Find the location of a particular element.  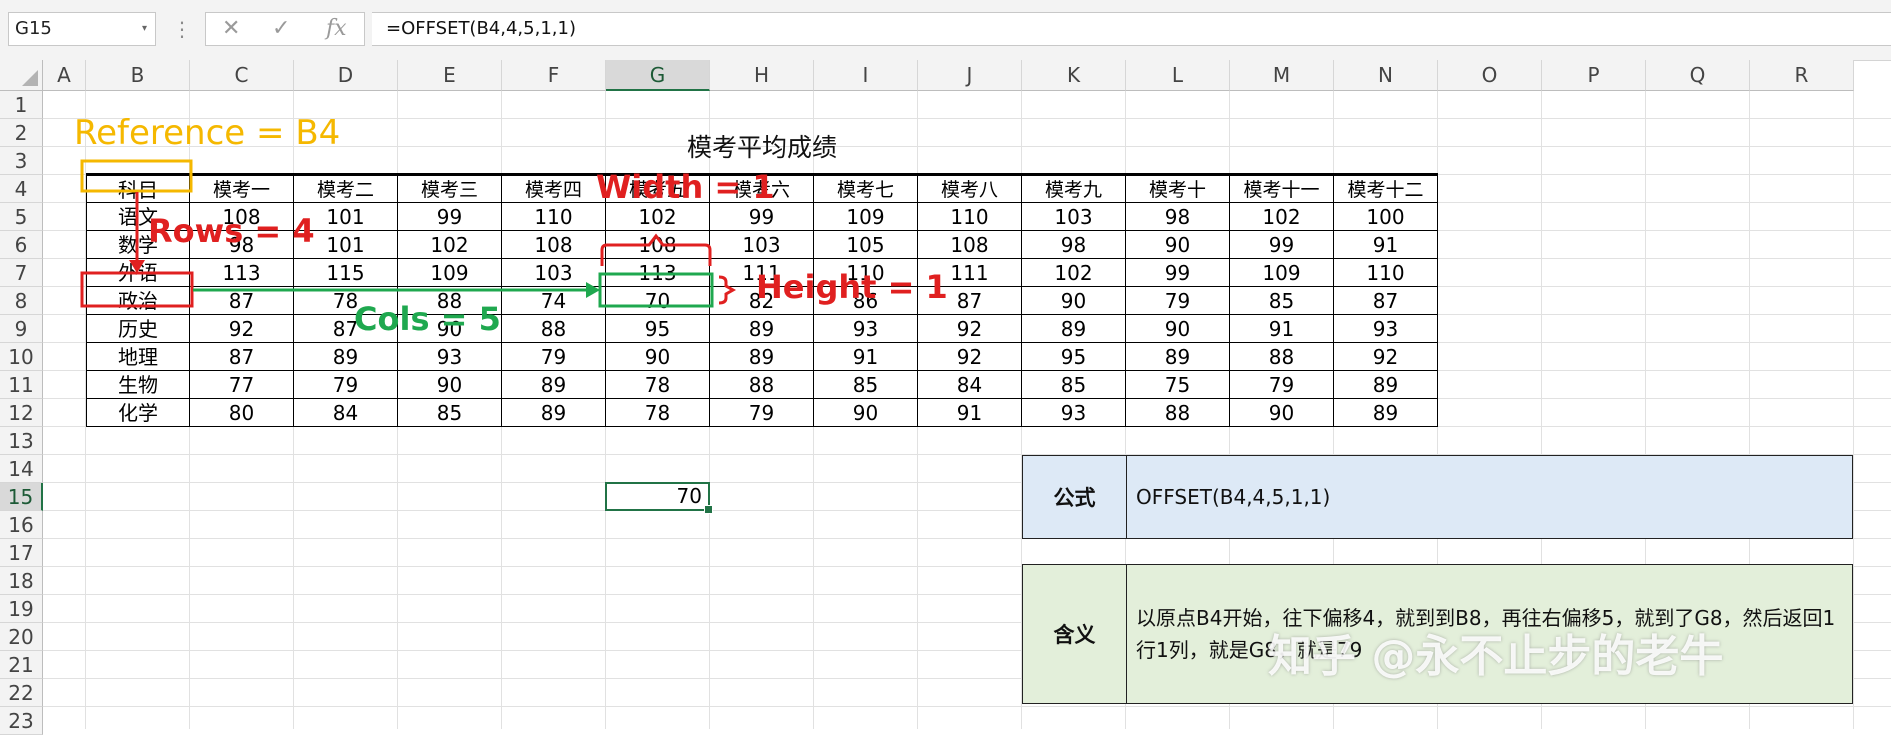

score-cell: 74 is located at coordinates (554, 301).